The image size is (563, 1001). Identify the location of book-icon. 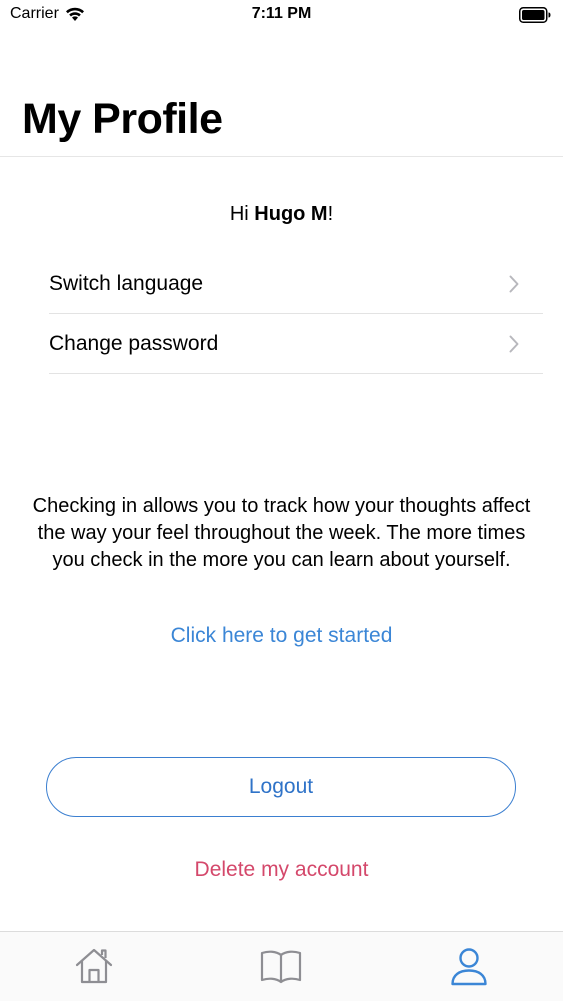
(281, 967).